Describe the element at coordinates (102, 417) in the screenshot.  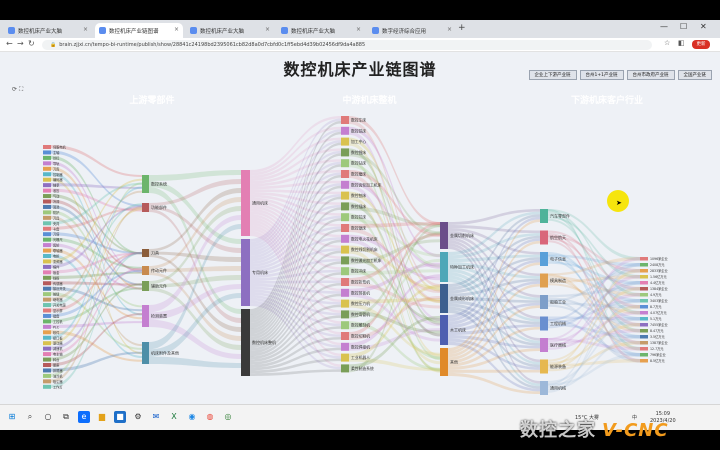
I see `file-explorer-icon: ▆` at that location.